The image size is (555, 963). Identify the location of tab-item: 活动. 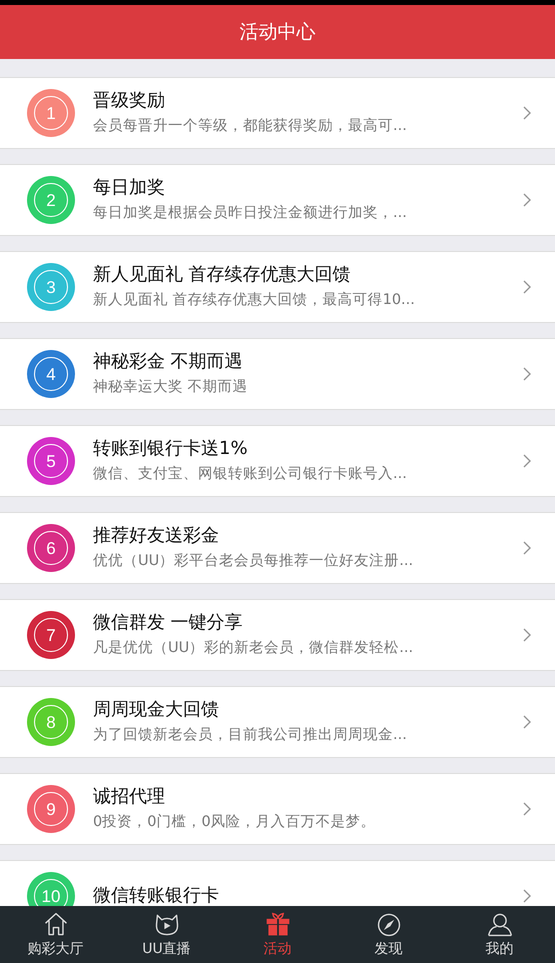
(277, 934).